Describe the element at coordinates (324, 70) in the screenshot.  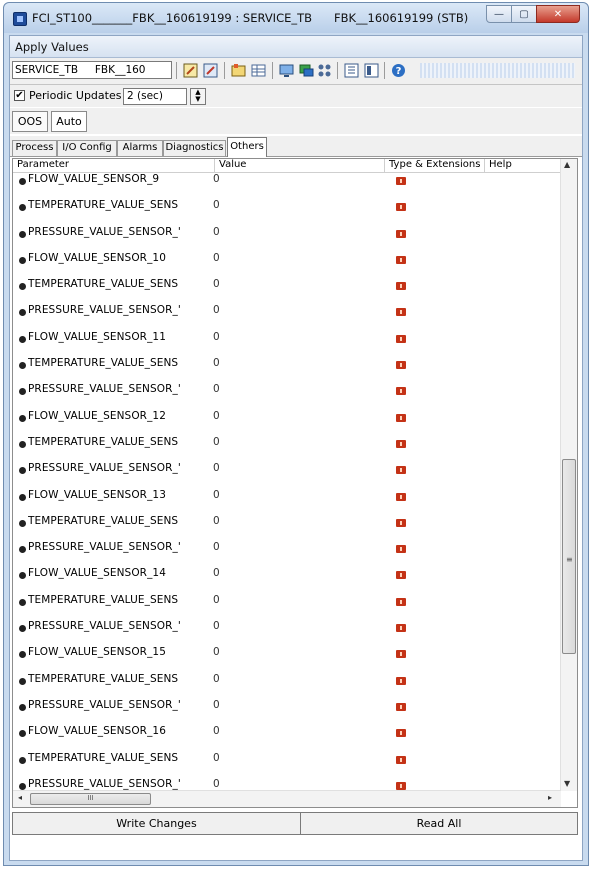
I see `trend-icon` at that location.